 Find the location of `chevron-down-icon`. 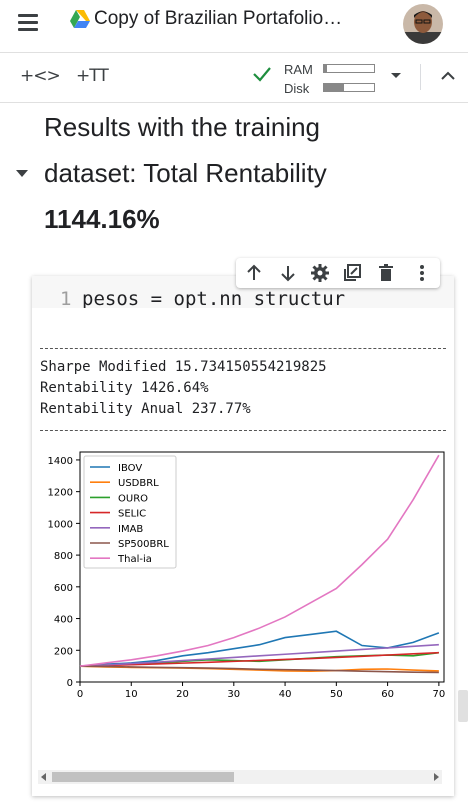

chevron-down-icon is located at coordinates (396, 75).